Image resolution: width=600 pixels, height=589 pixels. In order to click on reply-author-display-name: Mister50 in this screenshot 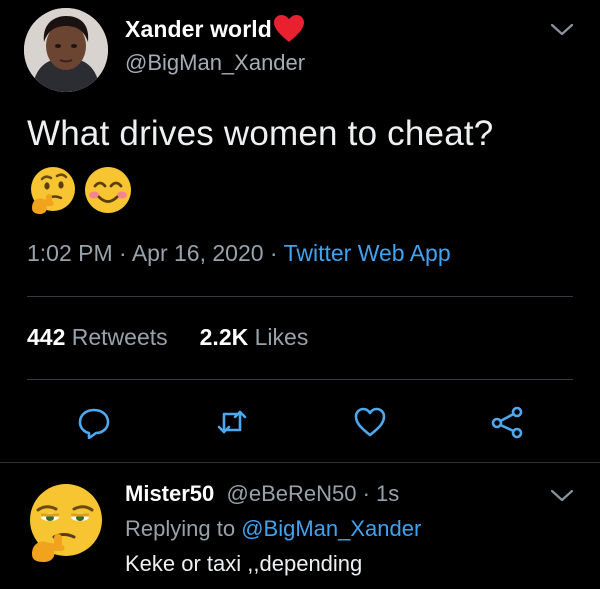, I will do `click(169, 493)`.